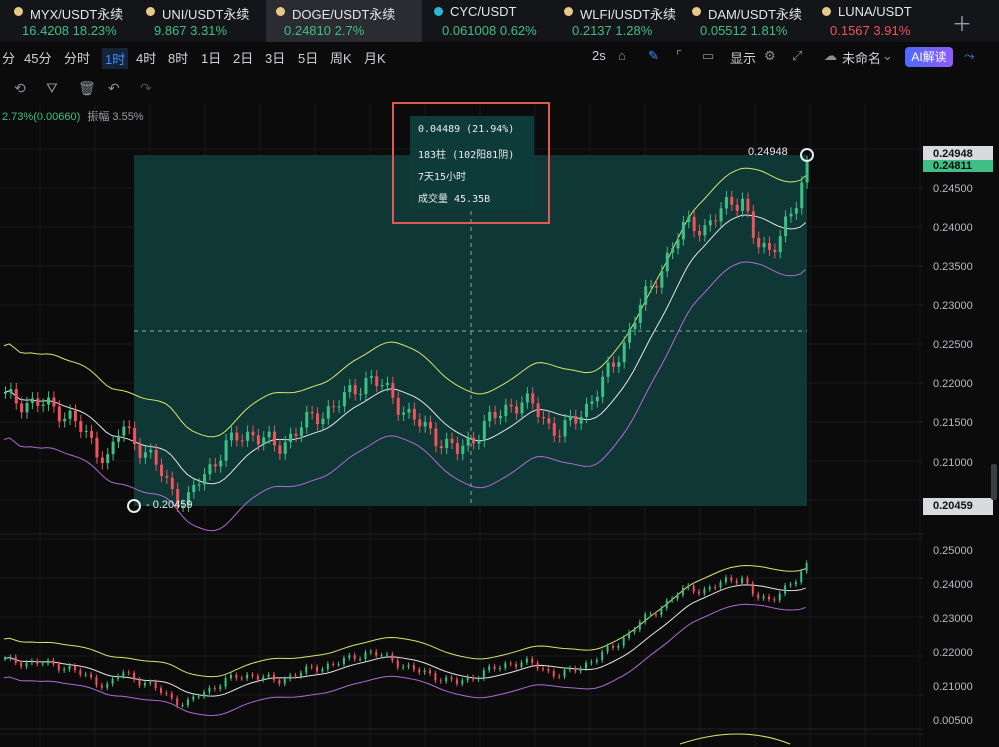 Image resolution: width=999 pixels, height=747 pixels. Describe the element at coordinates (275, 57) in the screenshot. I see `timeframe-3d: 3日` at that location.